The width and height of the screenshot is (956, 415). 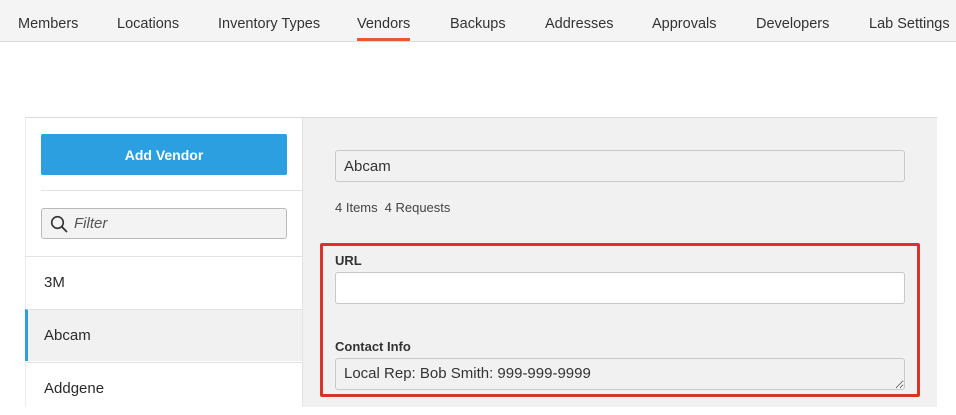 I want to click on tab-approvals: Approvals, so click(x=684, y=21).